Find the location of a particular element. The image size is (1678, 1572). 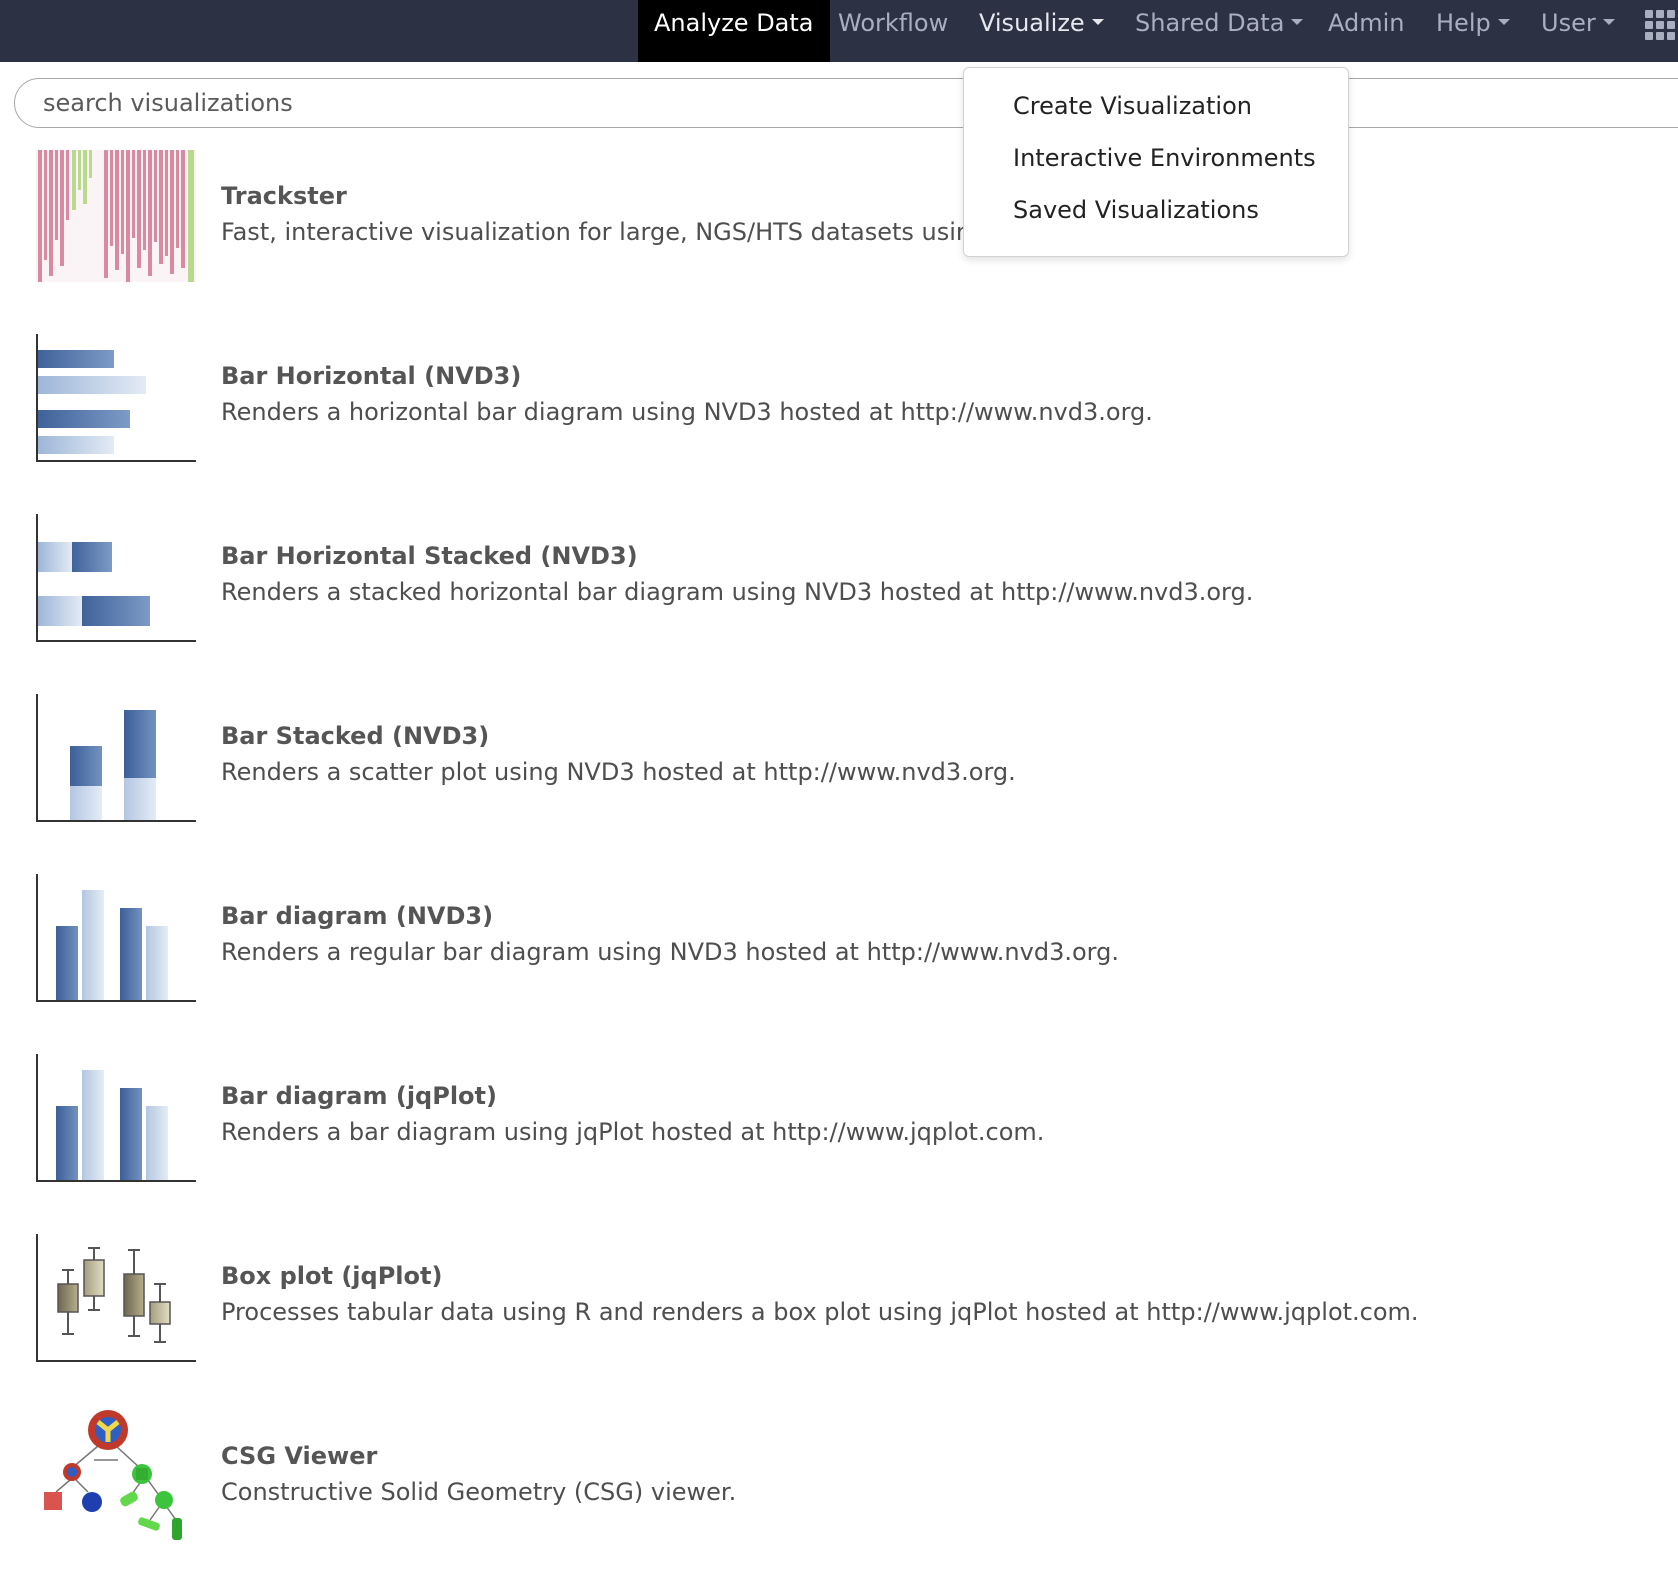

search-input is located at coordinates (543, 103).